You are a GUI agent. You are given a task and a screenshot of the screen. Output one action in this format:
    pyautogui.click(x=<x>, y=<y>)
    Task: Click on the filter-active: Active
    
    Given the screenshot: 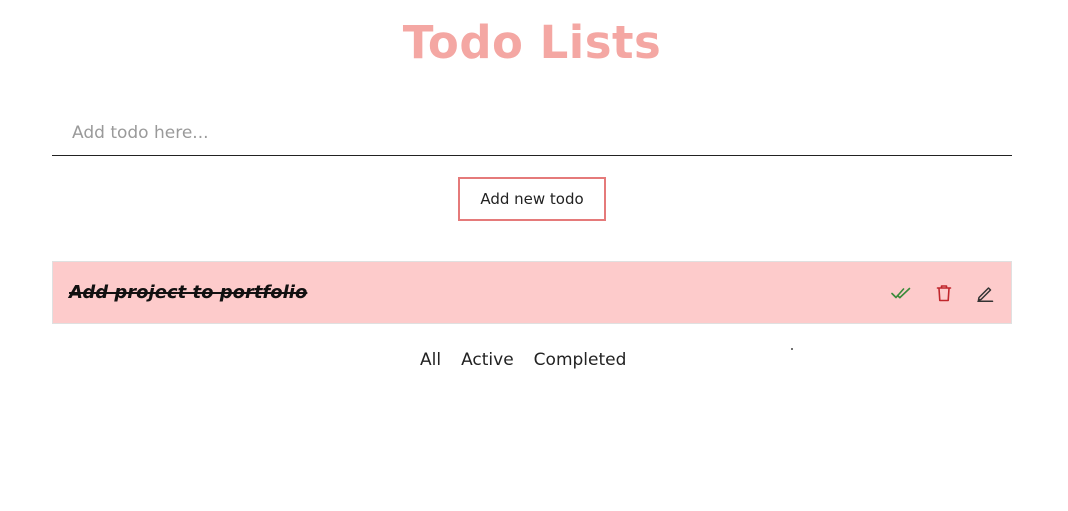 What is the action you would take?
    pyautogui.click(x=487, y=360)
    